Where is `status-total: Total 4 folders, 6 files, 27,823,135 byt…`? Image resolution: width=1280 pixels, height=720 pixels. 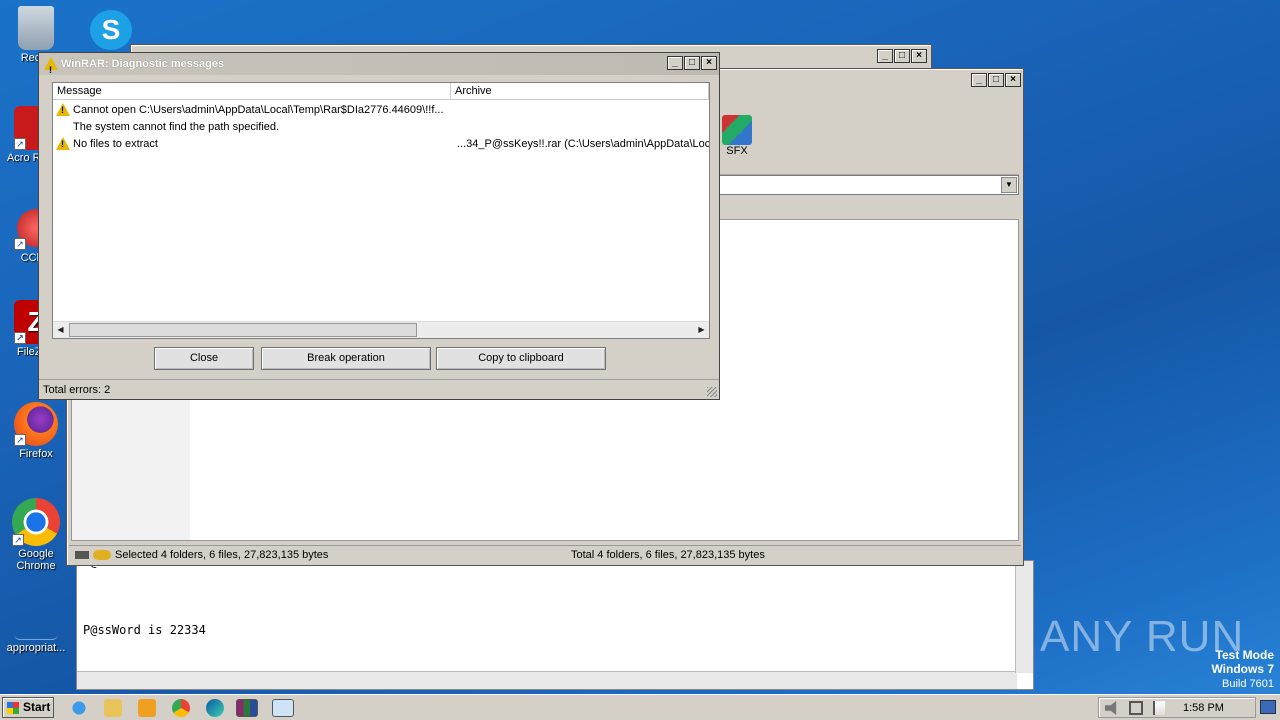 status-total: Total 4 folders, 6 files, 27,823,135 byt… is located at coordinates (668, 555).